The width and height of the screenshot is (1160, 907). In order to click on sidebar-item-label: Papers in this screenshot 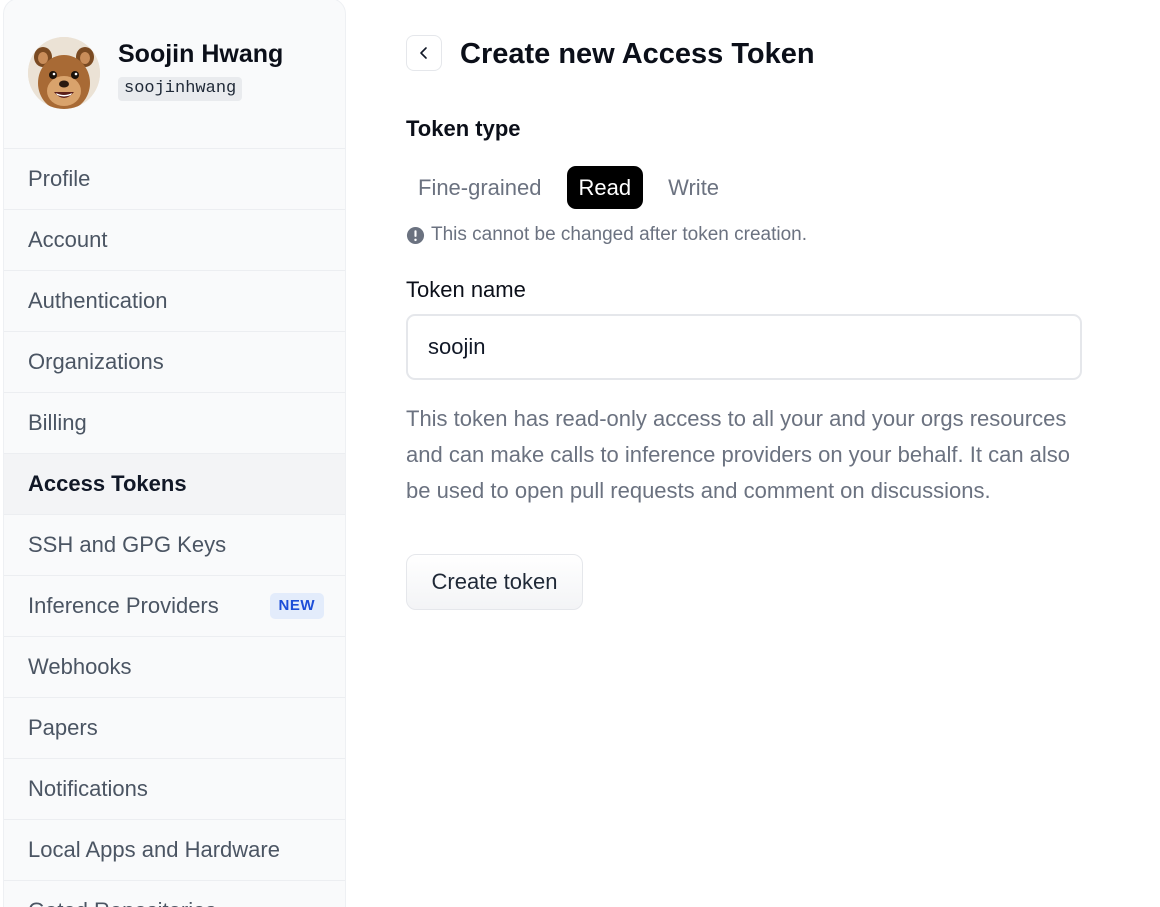, I will do `click(63, 727)`.